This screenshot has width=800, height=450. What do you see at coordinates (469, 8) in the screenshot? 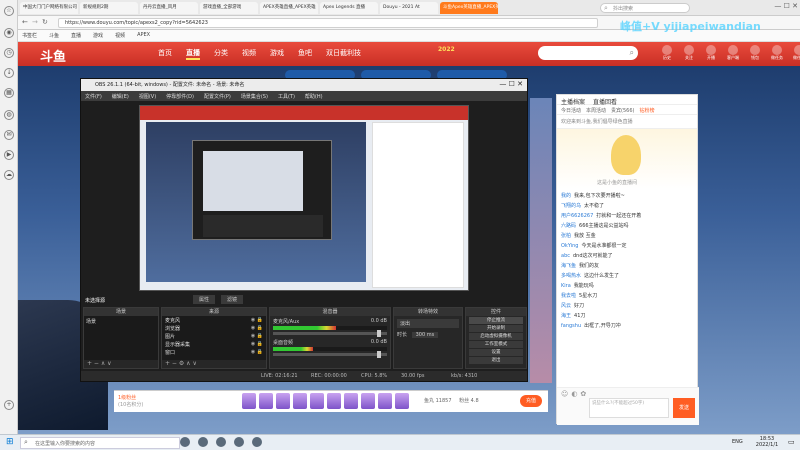
I see `browser-tab: 斗鱼Apex英雄直播_APEX英雄官方` at bounding box center [469, 8].